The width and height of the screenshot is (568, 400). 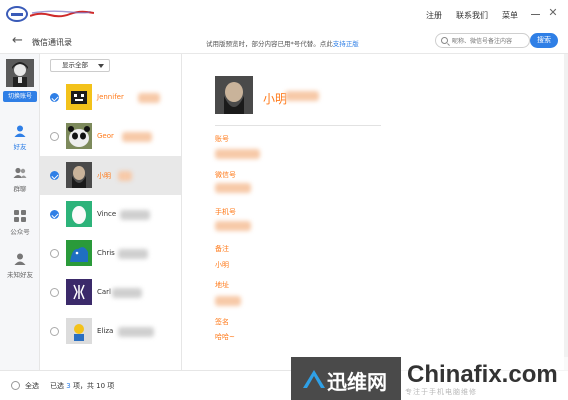 What do you see at coordinates (20, 142) in the screenshot?
I see `nav-friends: 好友` at bounding box center [20, 142].